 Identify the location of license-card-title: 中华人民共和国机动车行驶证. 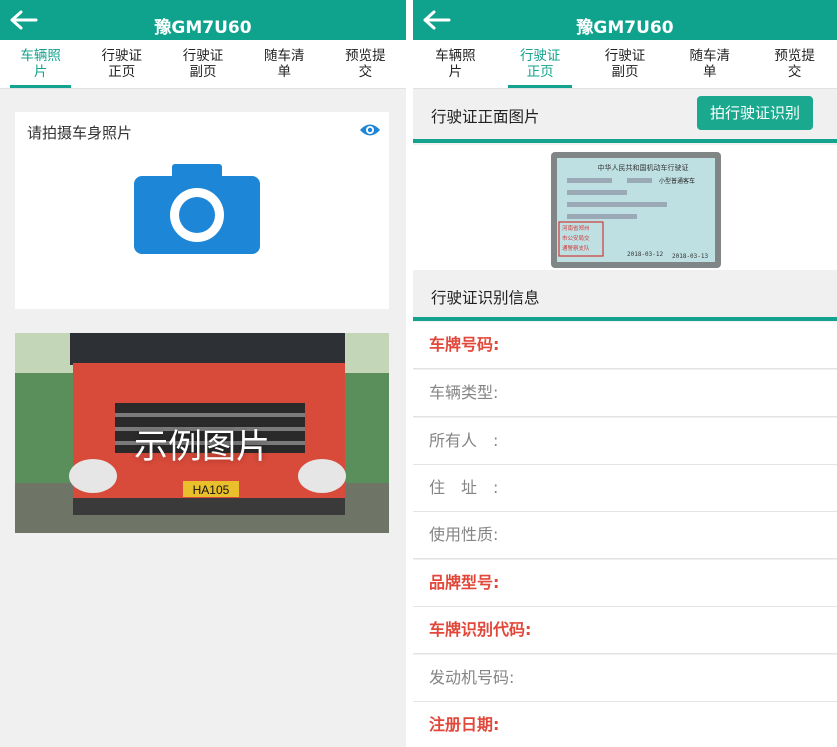
(643, 167).